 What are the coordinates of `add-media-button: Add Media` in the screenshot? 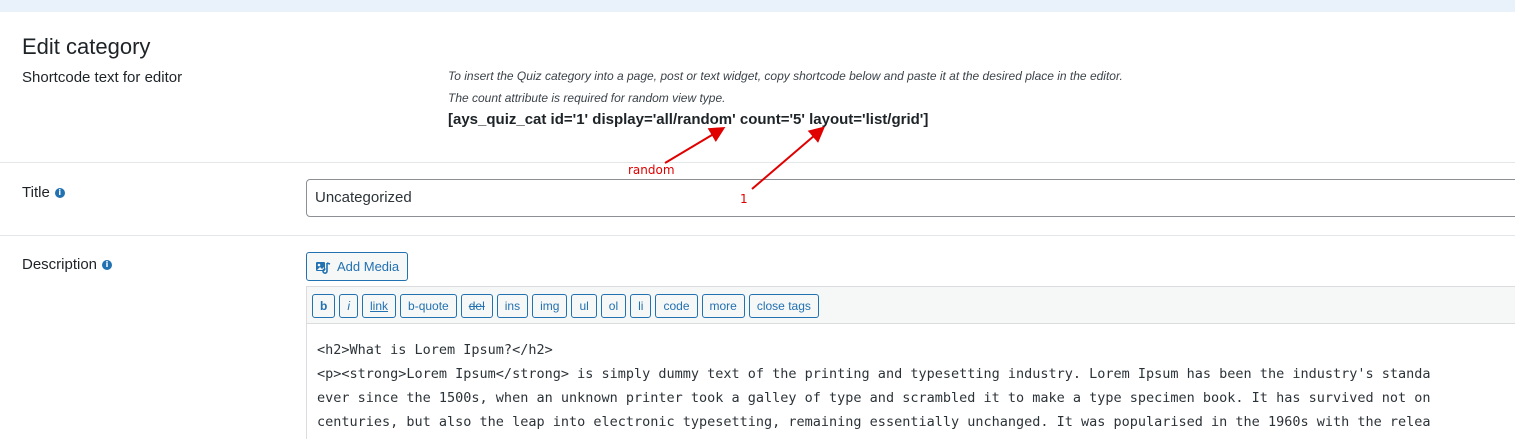 It's located at (357, 266).